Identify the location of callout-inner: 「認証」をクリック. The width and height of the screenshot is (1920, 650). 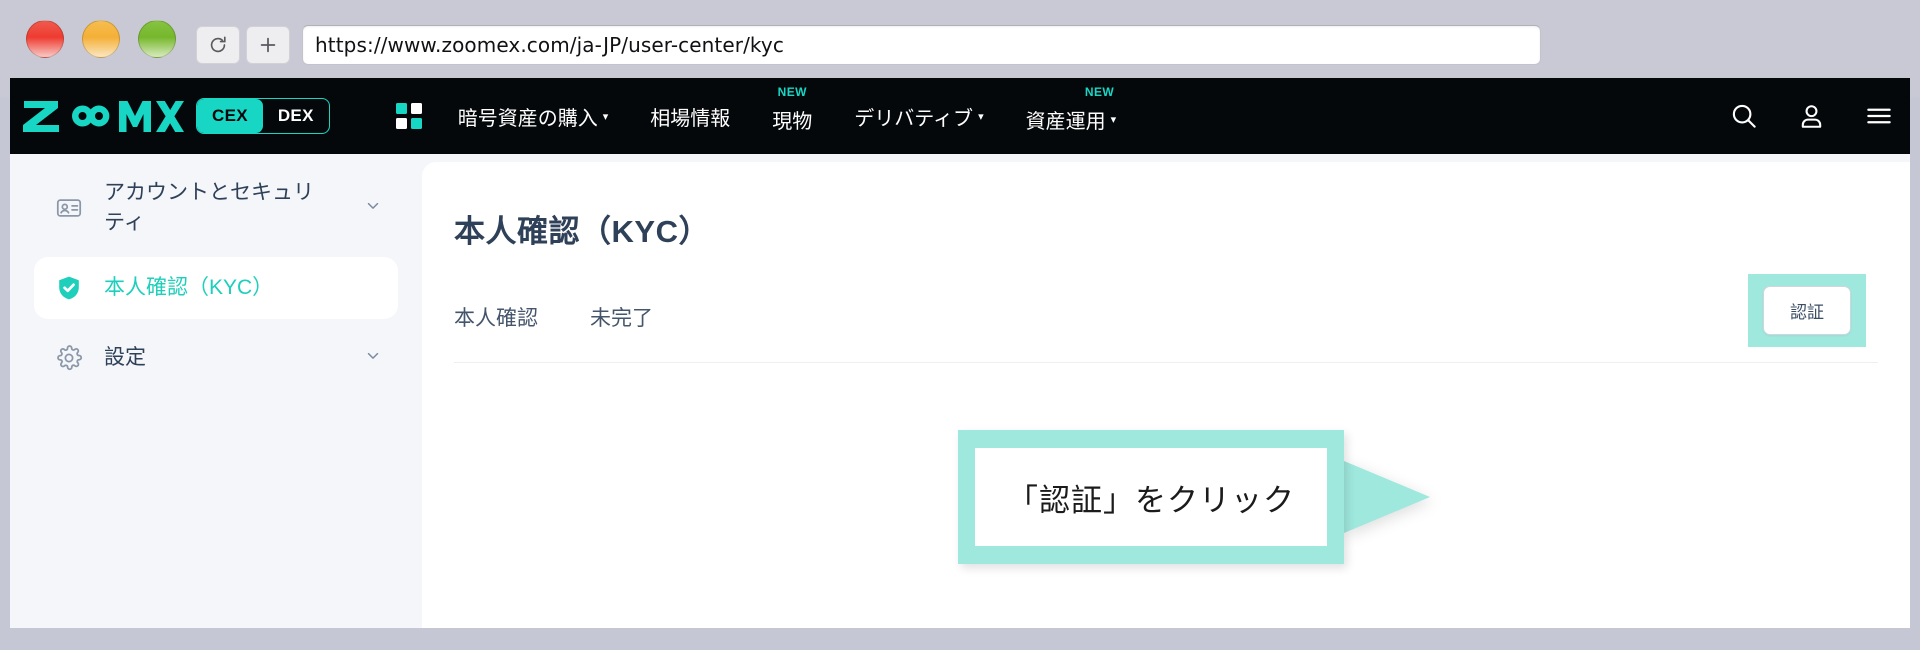
(1151, 497).